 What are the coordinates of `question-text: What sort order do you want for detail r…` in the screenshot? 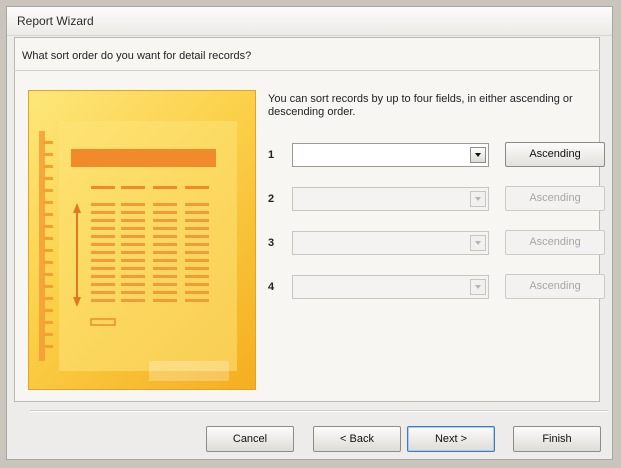 It's located at (137, 56).